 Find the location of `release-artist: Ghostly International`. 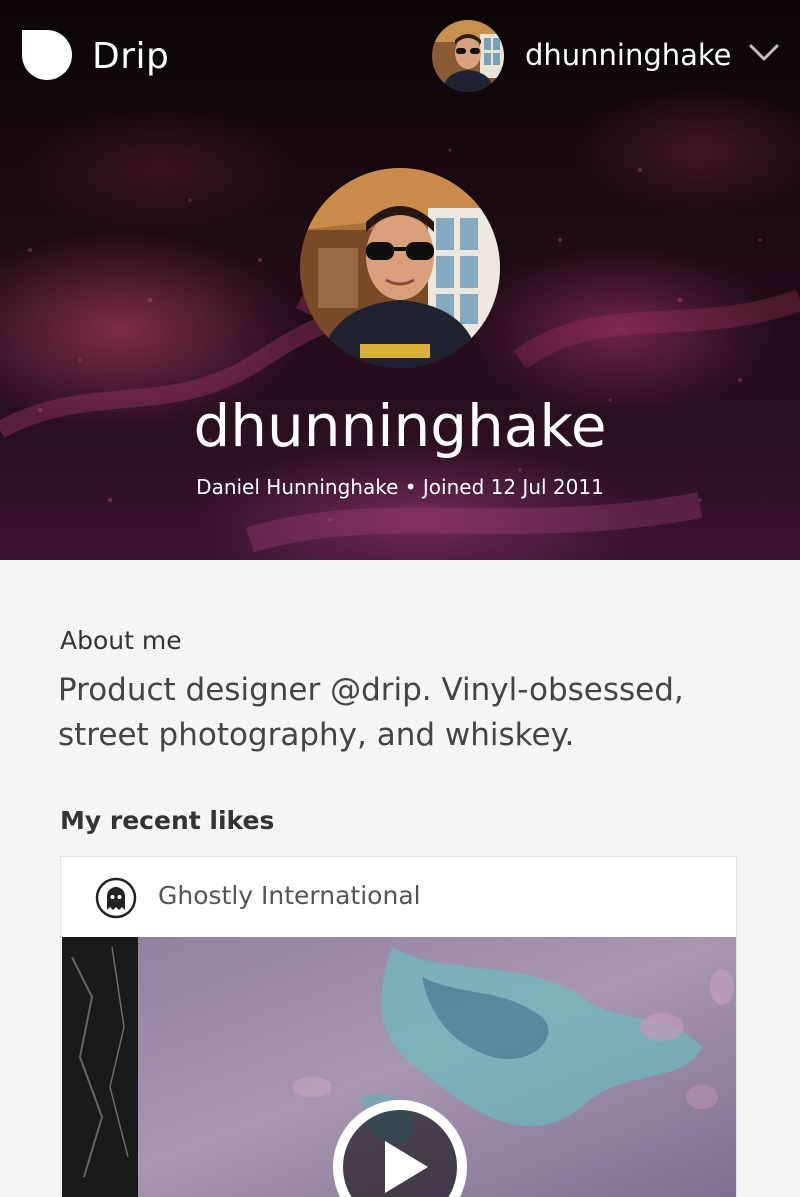

release-artist: Ghostly International is located at coordinates (289, 895).